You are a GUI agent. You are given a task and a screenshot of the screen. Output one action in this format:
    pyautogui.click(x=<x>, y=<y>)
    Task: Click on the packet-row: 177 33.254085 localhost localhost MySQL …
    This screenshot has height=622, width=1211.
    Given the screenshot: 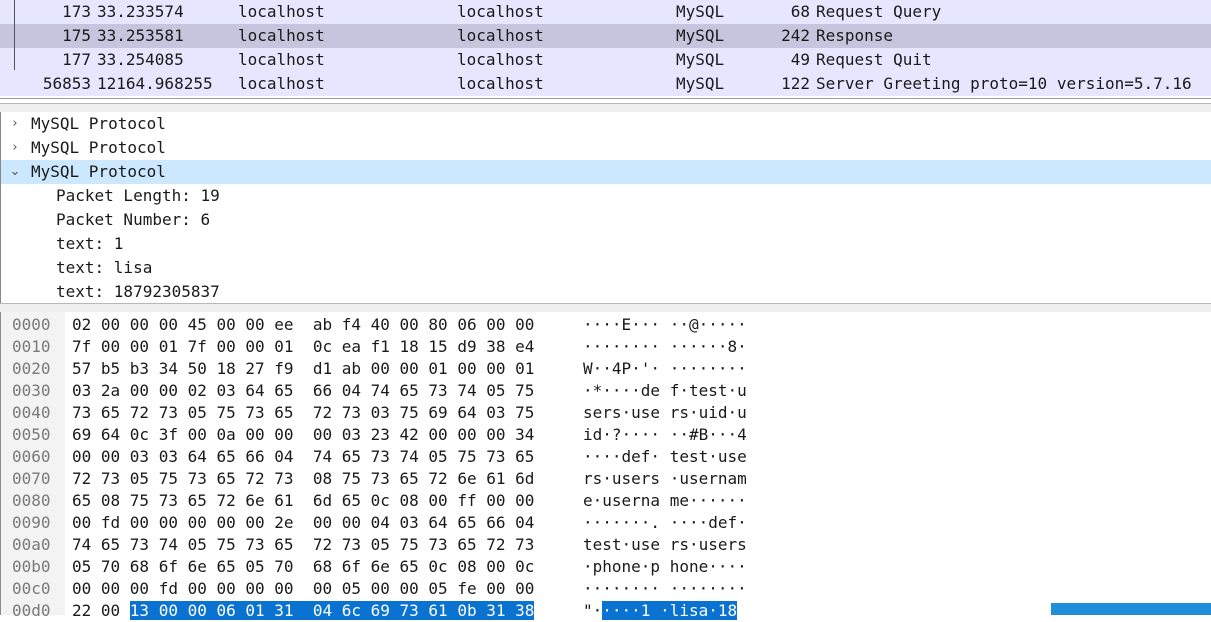 What is the action you would take?
    pyautogui.click(x=605, y=60)
    